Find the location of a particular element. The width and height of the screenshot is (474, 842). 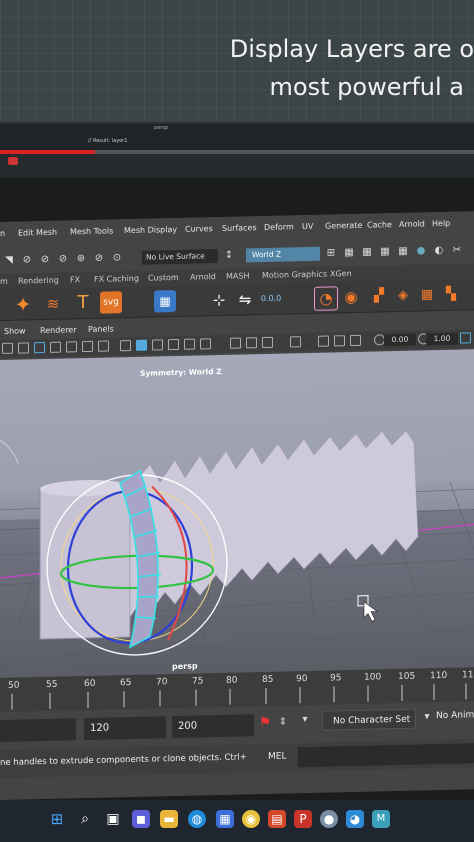

video-progress-bar is located at coordinates (237, 152).